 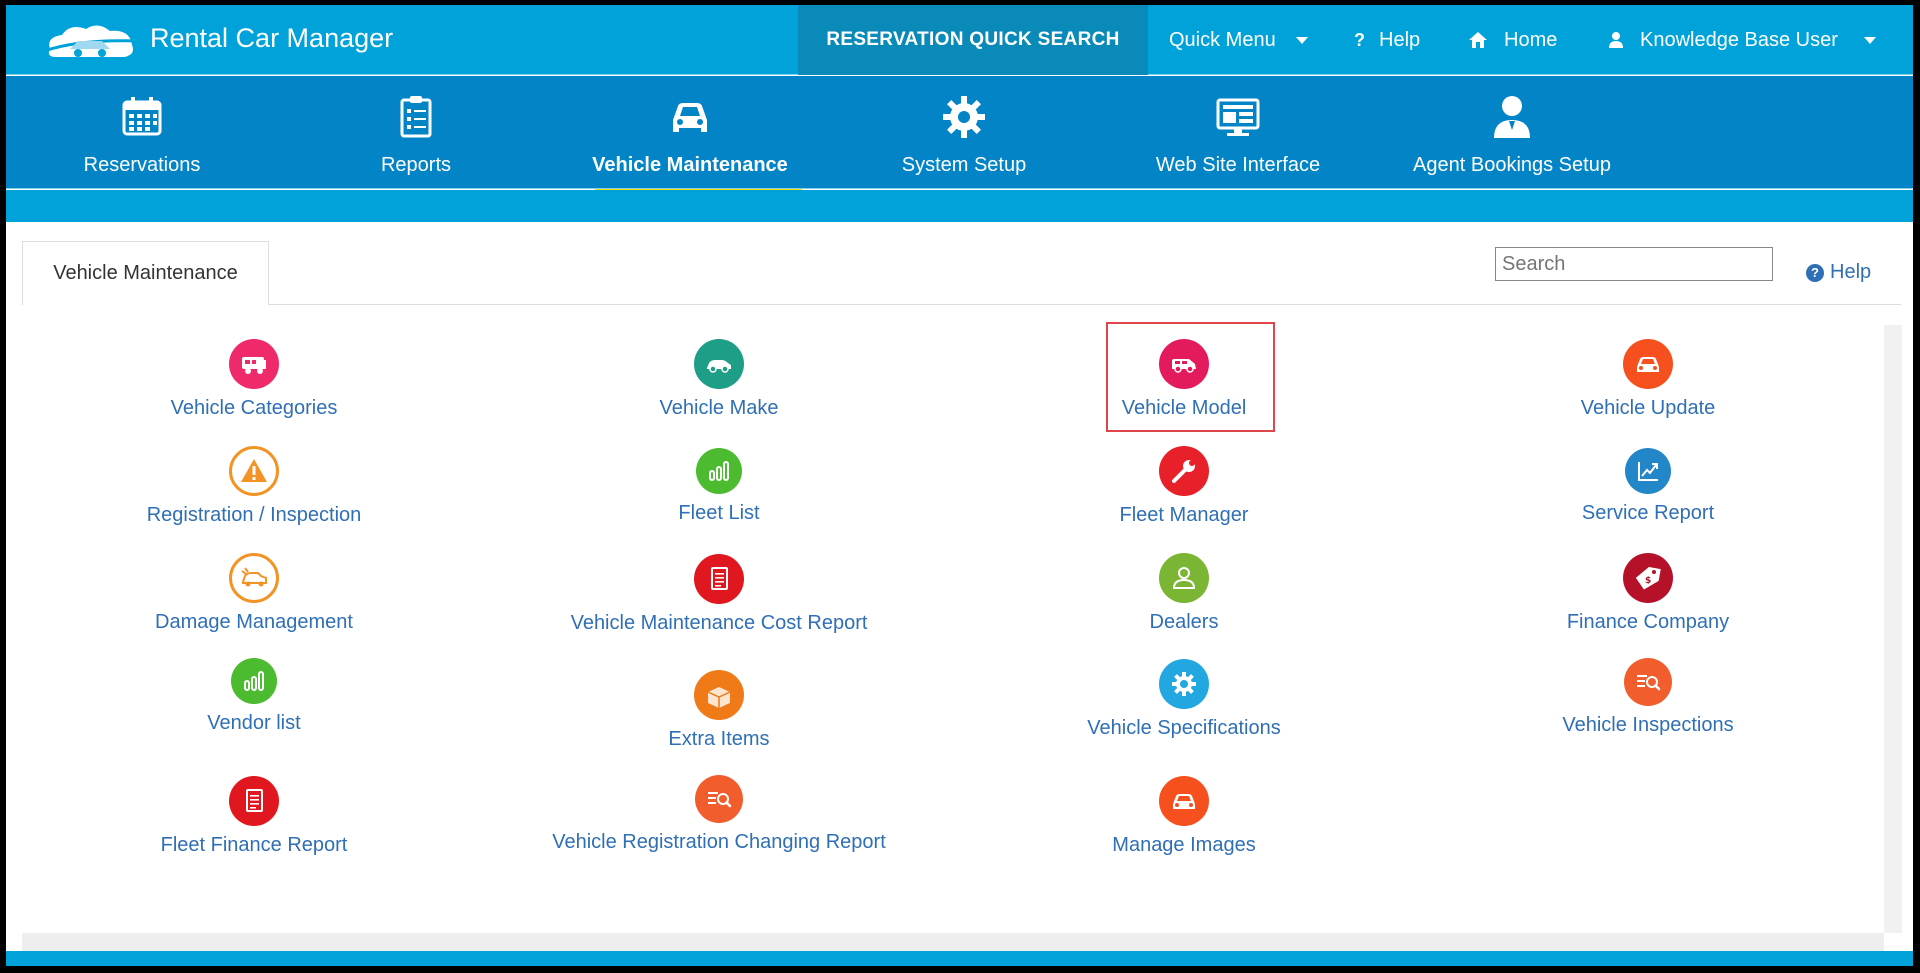 I want to click on quick-menu-dropdown: Quick Menu, so click(x=1238, y=40).